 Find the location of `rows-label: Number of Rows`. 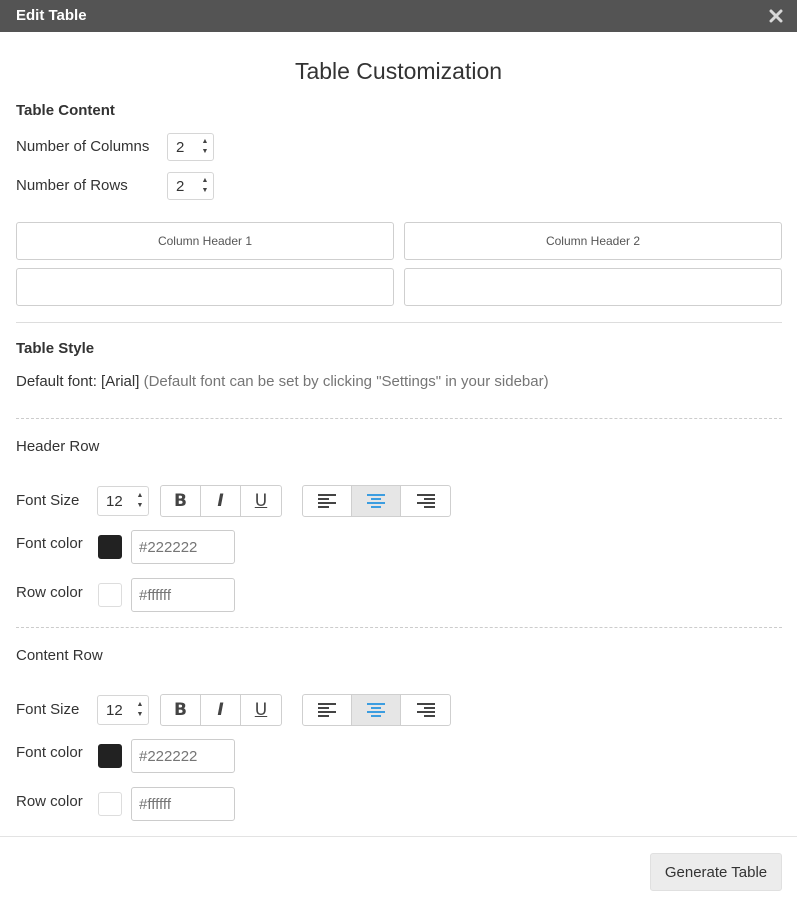

rows-label: Number of Rows is located at coordinates (72, 185).